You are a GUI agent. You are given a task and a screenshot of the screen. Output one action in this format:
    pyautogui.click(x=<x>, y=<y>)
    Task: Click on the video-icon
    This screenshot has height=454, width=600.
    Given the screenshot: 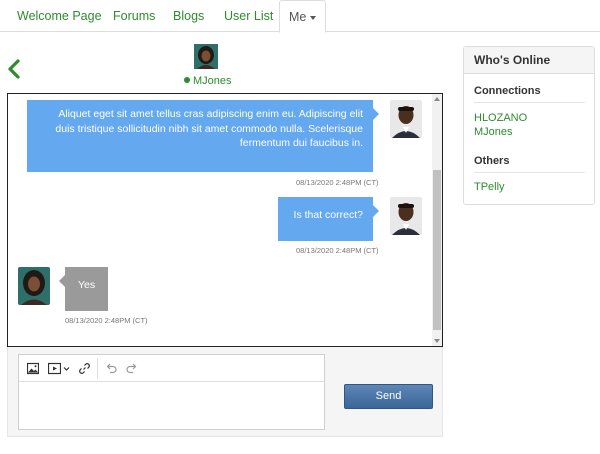 What is the action you would take?
    pyautogui.click(x=54, y=368)
    